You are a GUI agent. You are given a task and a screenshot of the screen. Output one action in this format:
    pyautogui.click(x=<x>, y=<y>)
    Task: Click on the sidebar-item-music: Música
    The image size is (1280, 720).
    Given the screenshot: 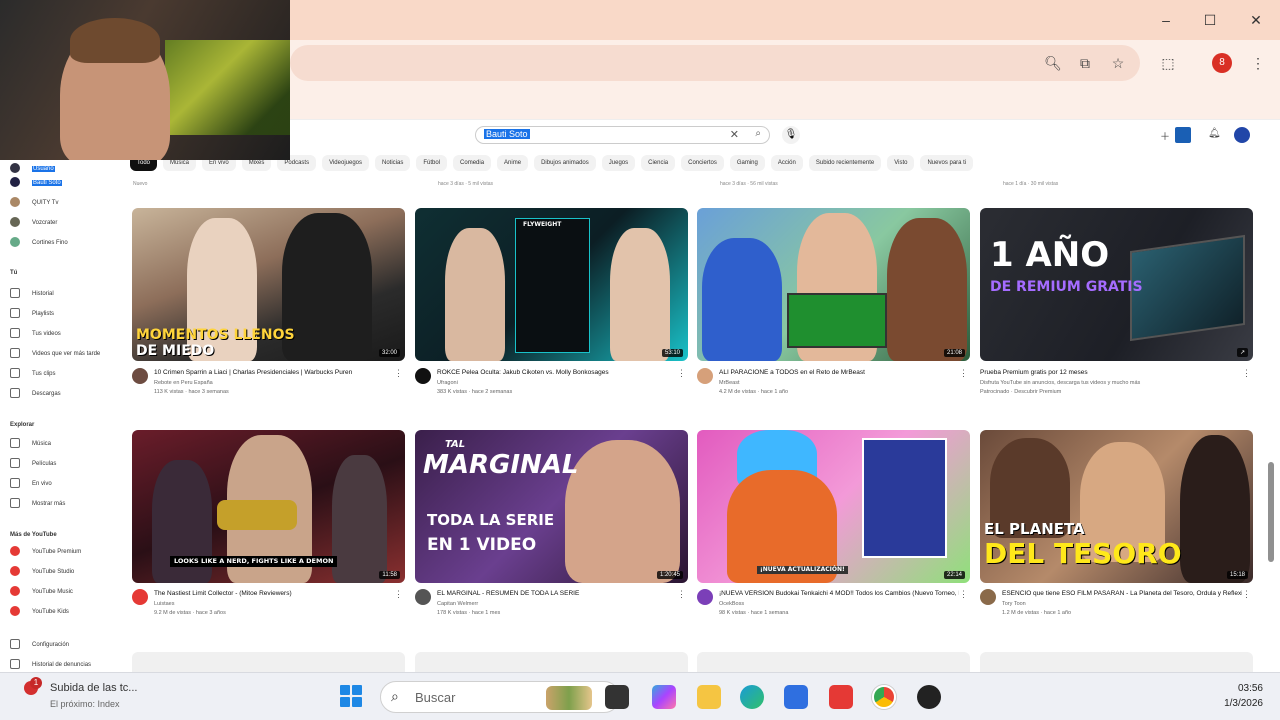 What is the action you would take?
    pyautogui.click(x=65, y=444)
    